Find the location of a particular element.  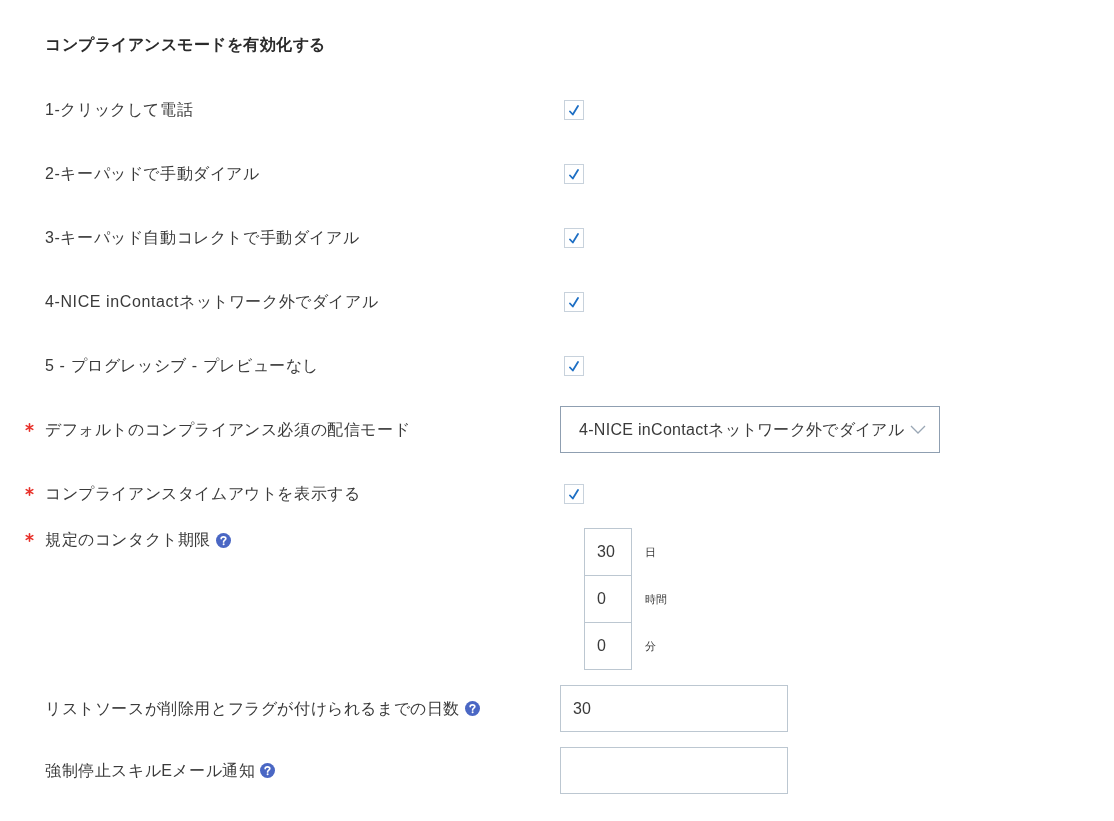

dropdown: 4-NICE inContactネットワーク外でダイアル is located at coordinates (750, 429).